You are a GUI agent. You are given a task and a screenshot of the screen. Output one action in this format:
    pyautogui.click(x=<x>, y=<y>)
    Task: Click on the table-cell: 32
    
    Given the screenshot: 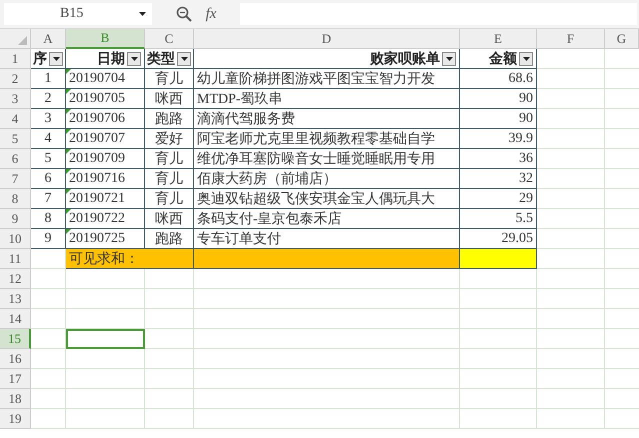 What is the action you would take?
    pyautogui.click(x=498, y=179)
    